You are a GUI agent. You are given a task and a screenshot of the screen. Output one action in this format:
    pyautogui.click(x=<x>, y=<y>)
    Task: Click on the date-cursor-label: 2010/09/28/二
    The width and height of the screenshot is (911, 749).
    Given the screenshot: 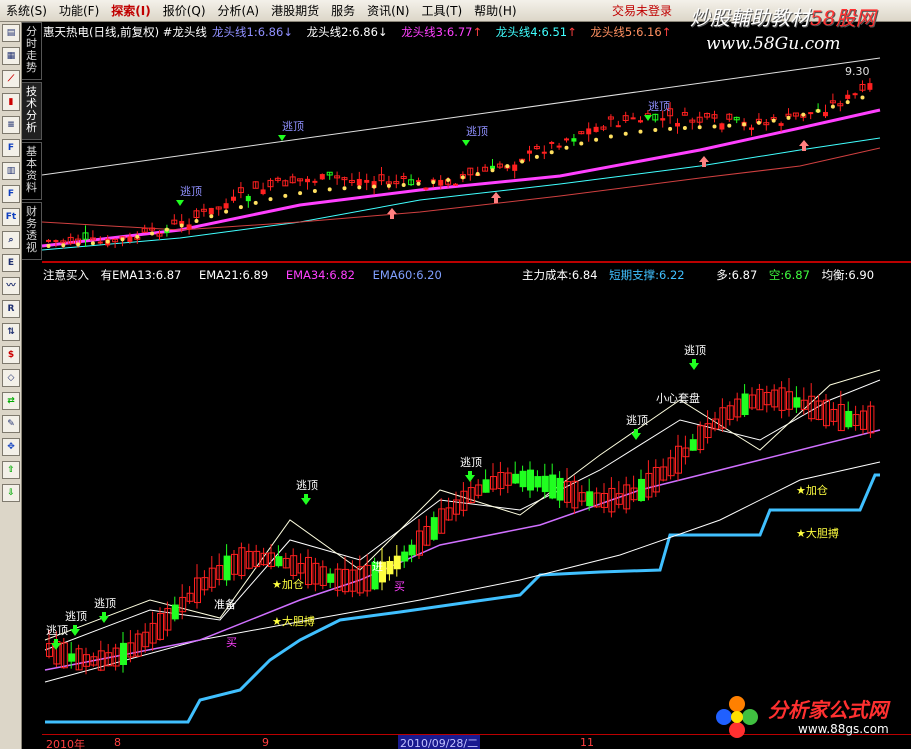 What is the action you would take?
    pyautogui.click(x=439, y=742)
    